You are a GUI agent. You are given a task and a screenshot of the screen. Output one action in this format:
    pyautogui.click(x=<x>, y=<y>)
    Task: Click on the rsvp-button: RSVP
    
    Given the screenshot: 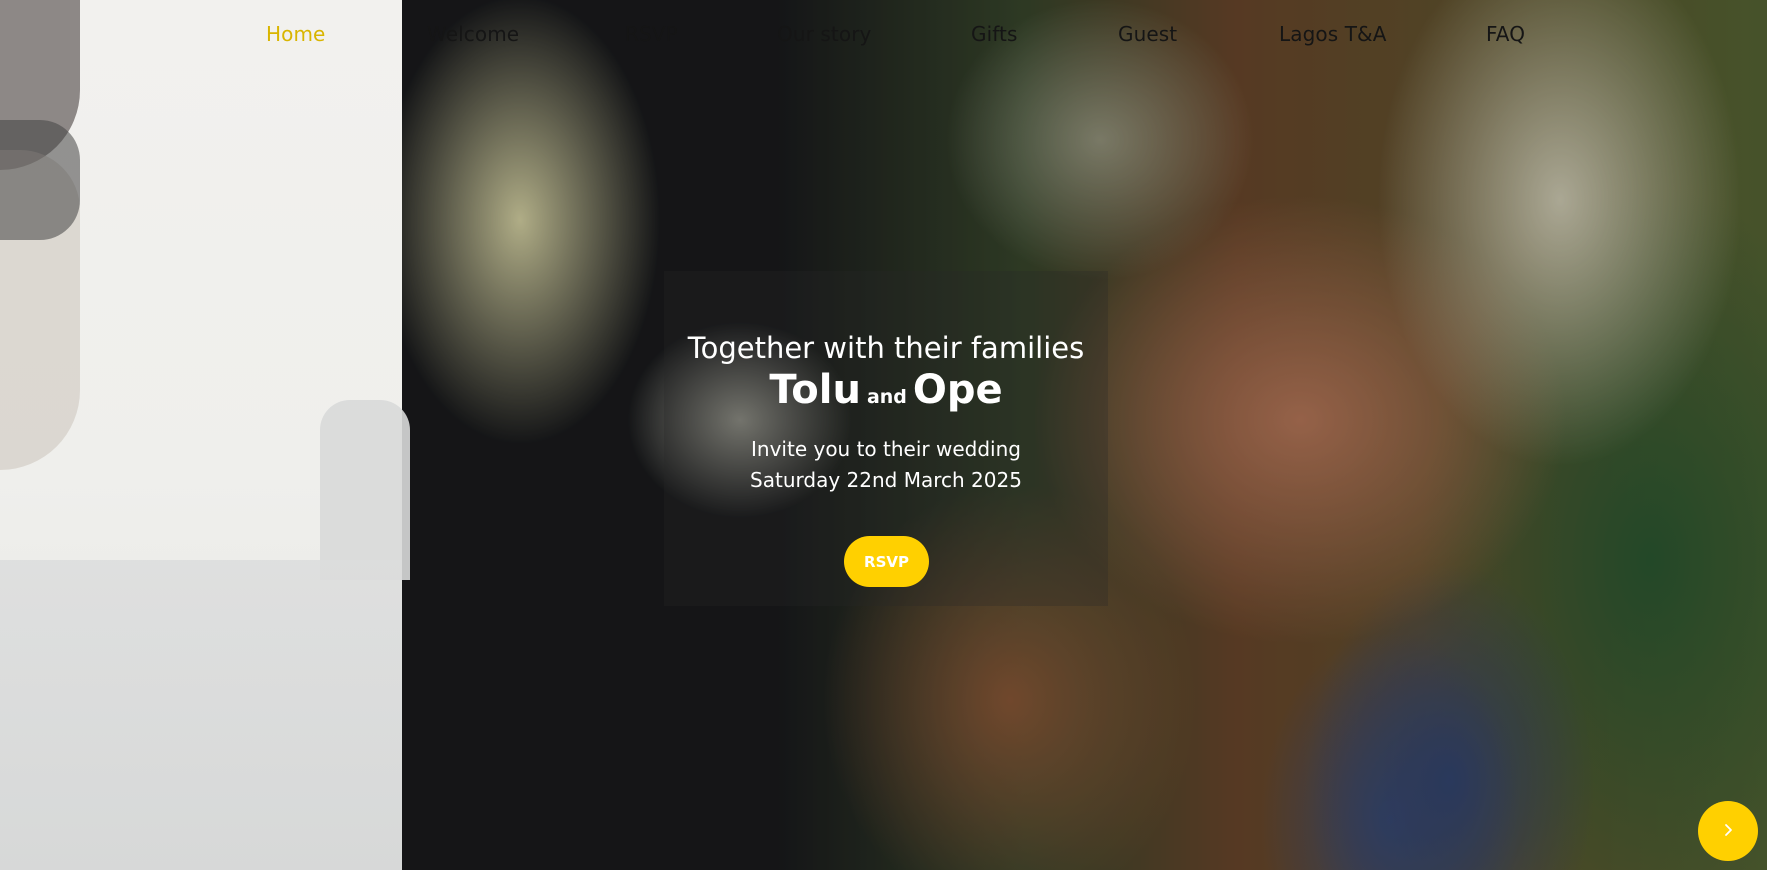 What is the action you would take?
    pyautogui.click(x=886, y=561)
    